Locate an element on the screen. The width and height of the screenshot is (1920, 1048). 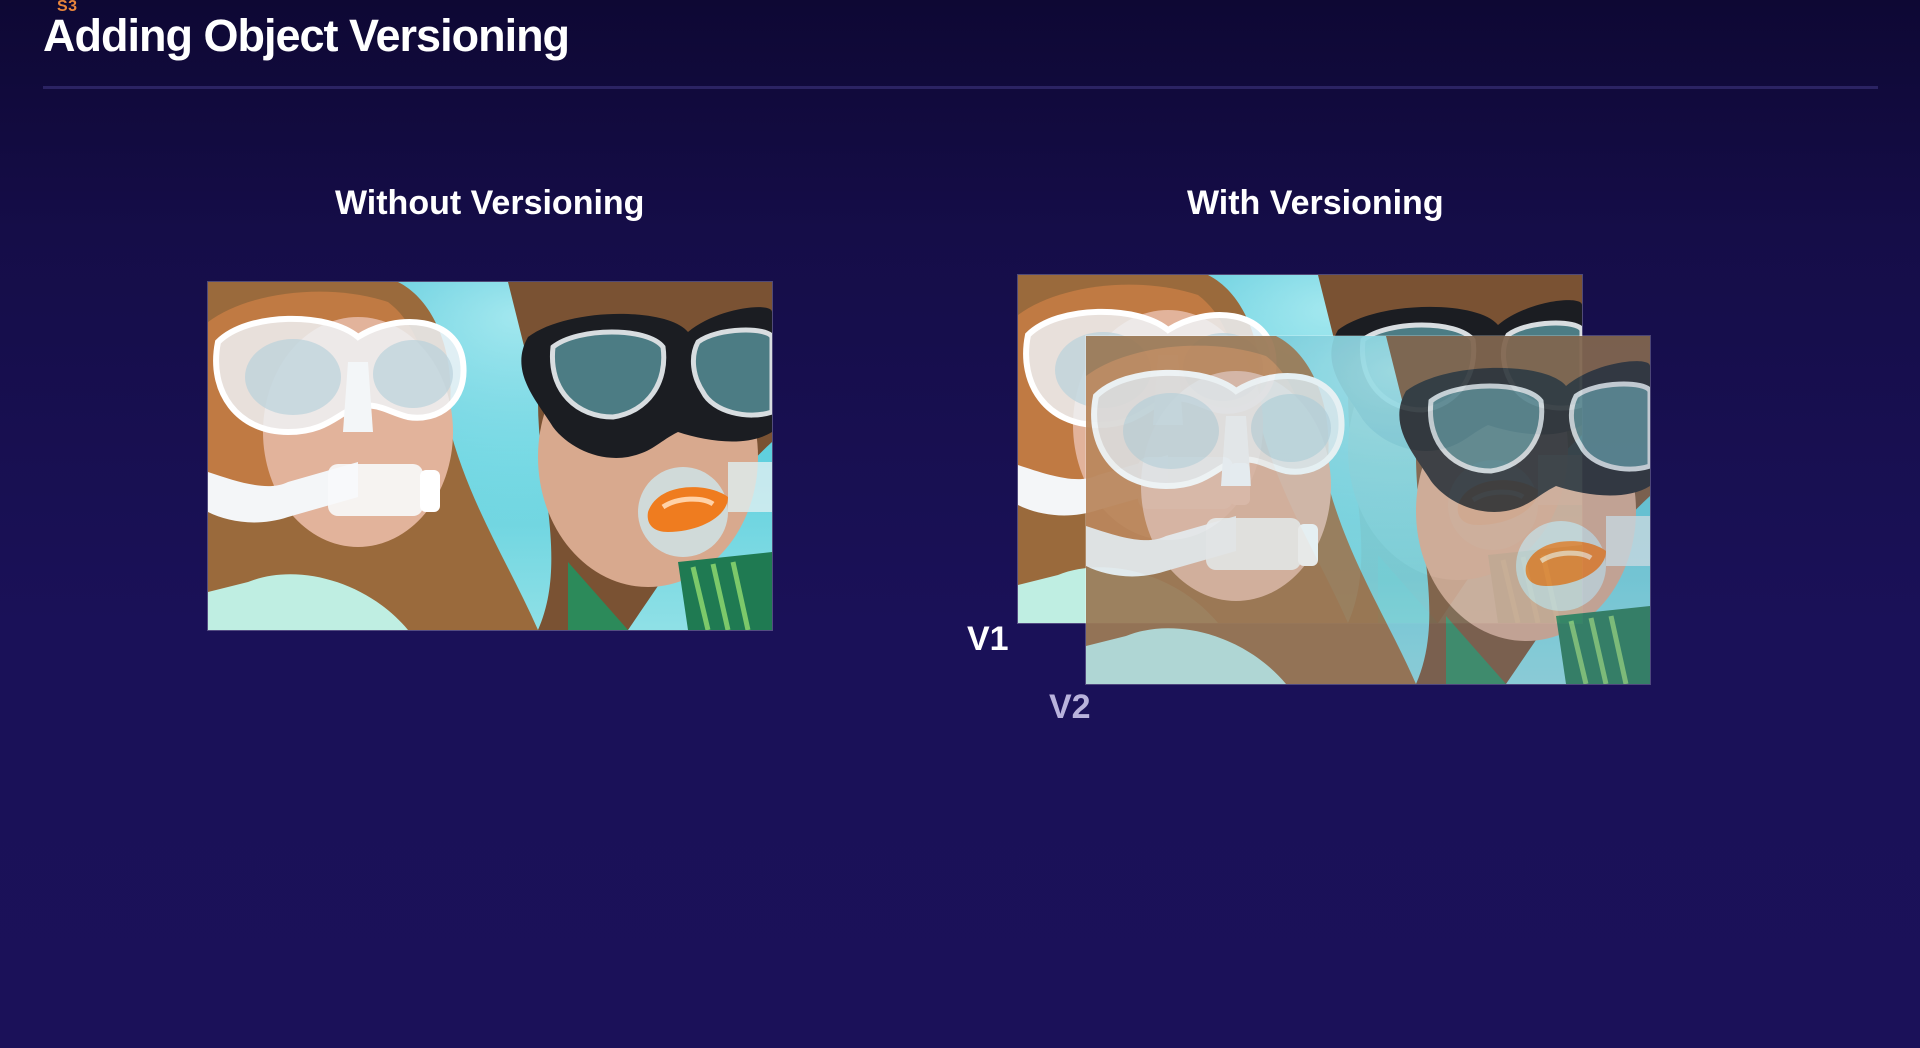
object-image-v2 is located at coordinates (1368, 510).